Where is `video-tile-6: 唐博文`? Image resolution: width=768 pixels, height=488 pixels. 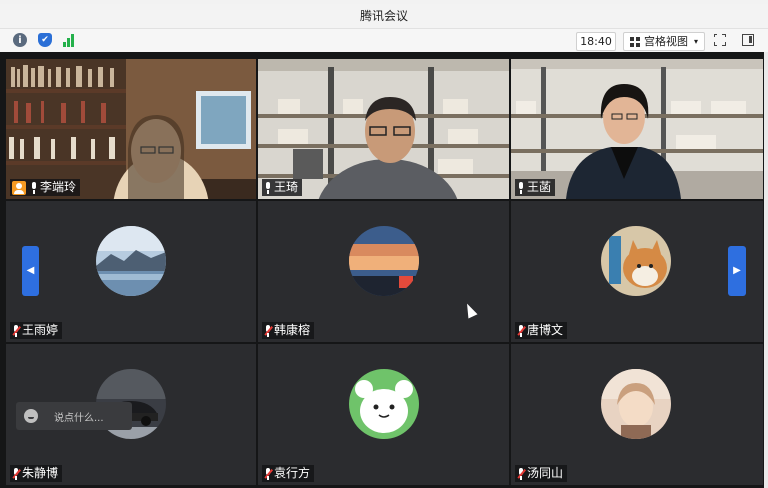 video-tile-6: 唐博文 is located at coordinates (637, 271).